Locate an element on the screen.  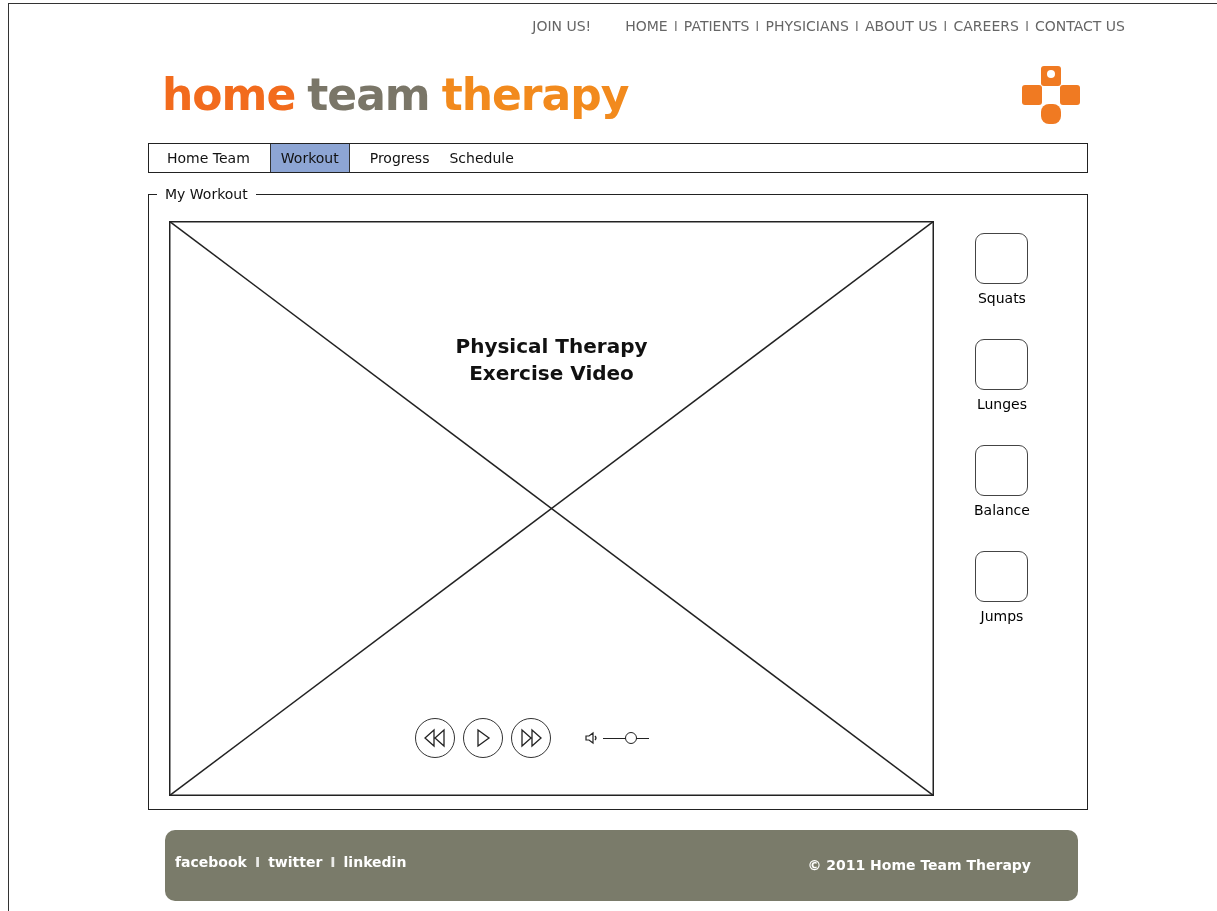
logo-icon is located at coordinates (1051, 95).